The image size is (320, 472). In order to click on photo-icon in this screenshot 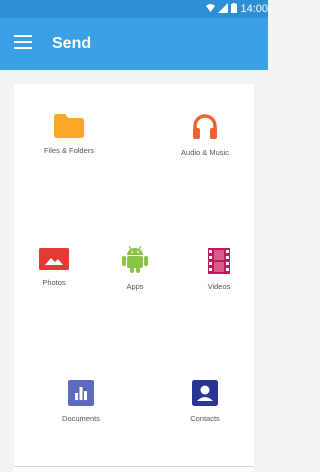, I will do `click(54, 259)`.